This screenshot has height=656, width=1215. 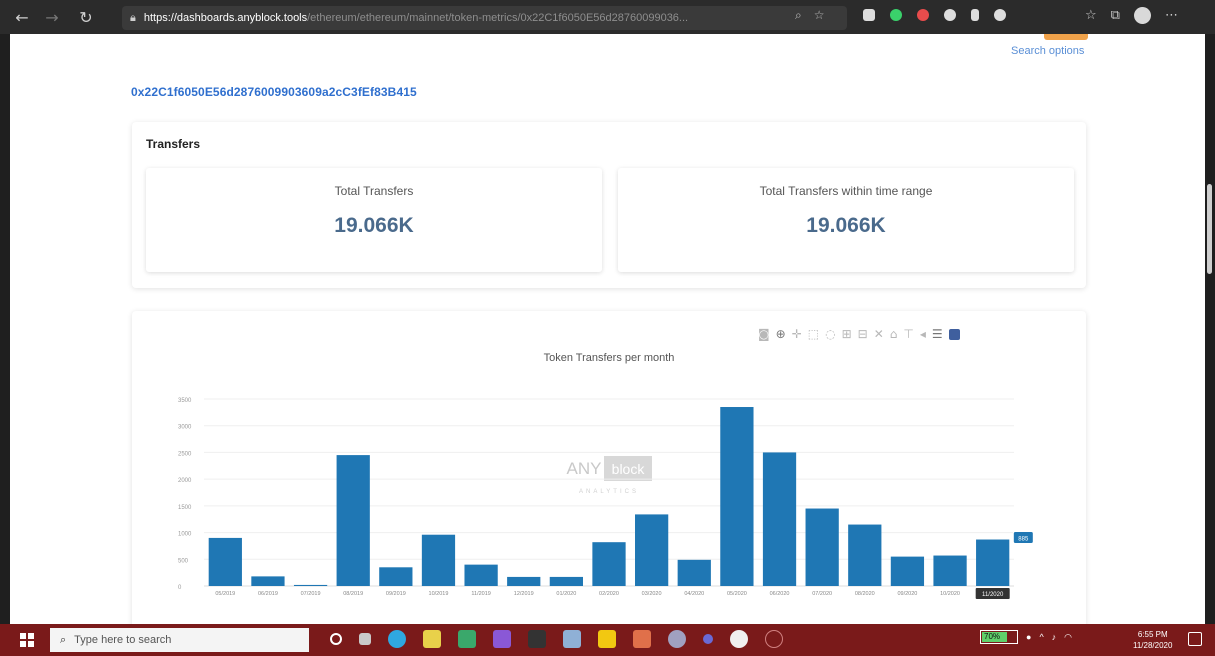 What do you see at coordinates (173, 144) in the screenshot?
I see `transfers-title: Transfers` at bounding box center [173, 144].